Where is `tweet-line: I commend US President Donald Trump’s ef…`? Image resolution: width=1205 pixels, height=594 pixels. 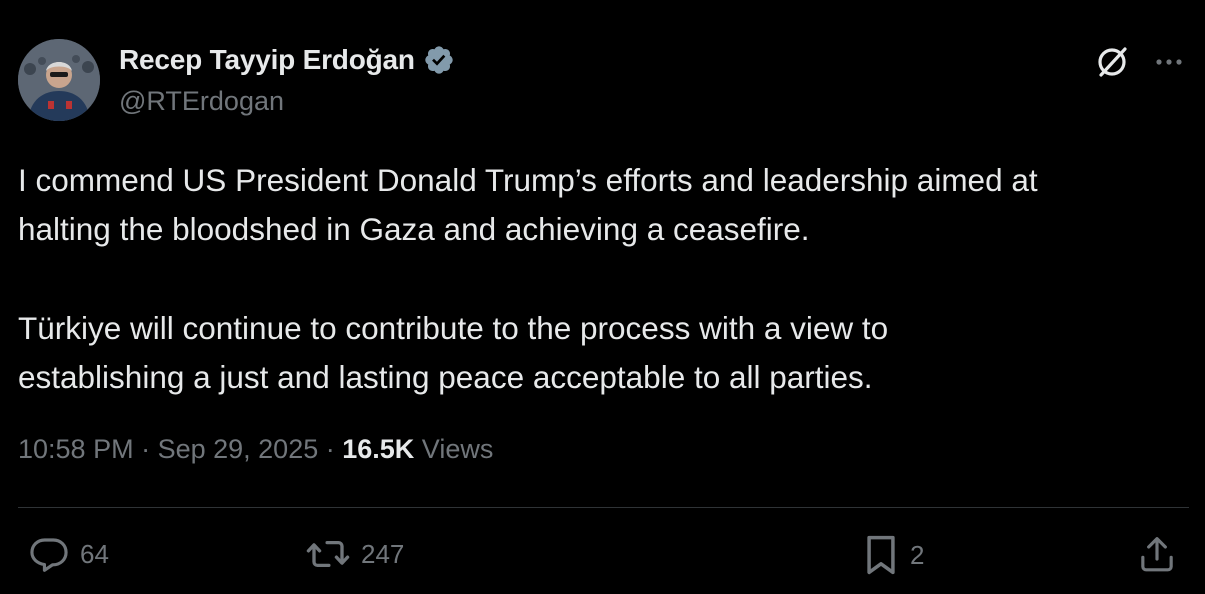 tweet-line: I commend US President Donald Trump’s ef… is located at coordinates (528, 180).